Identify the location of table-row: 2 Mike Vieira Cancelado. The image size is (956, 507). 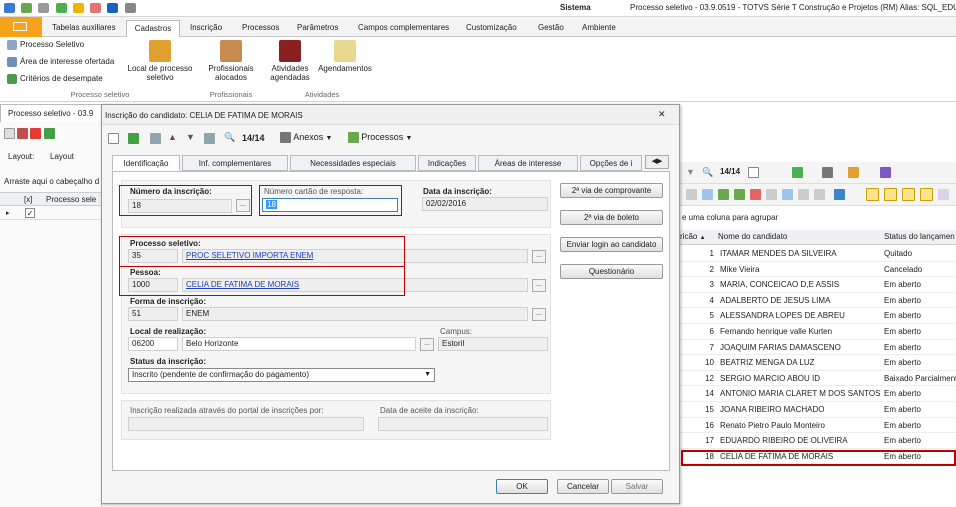
(818, 270).